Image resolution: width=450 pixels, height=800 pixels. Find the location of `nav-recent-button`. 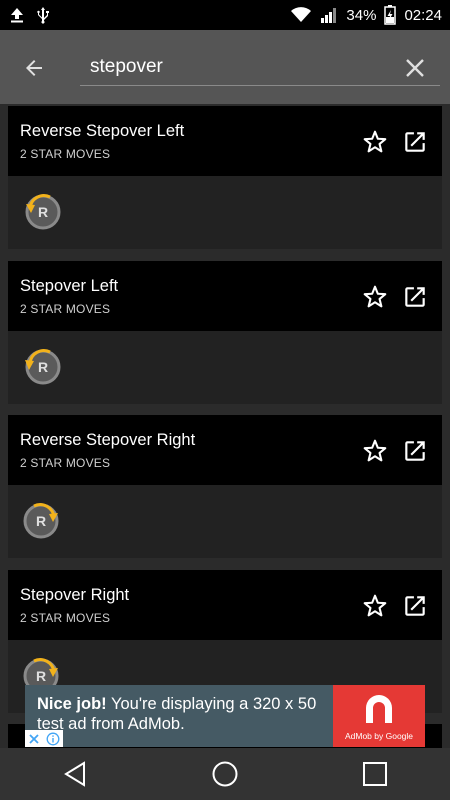

nav-recent-button is located at coordinates (375, 774).